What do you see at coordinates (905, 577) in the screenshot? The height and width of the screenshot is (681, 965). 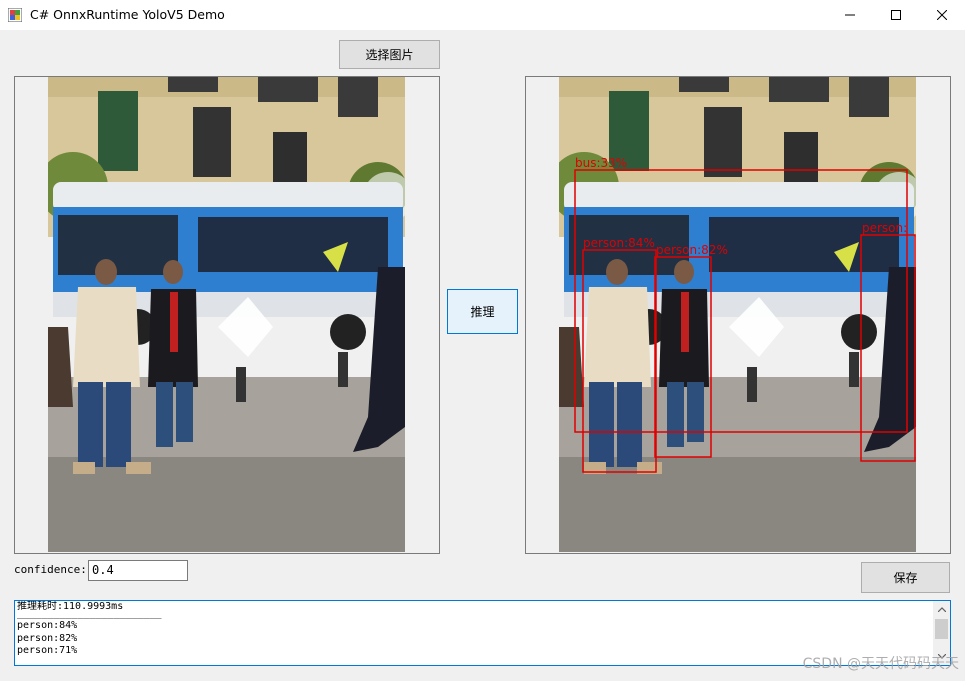 I see `save-button: 保存` at bounding box center [905, 577].